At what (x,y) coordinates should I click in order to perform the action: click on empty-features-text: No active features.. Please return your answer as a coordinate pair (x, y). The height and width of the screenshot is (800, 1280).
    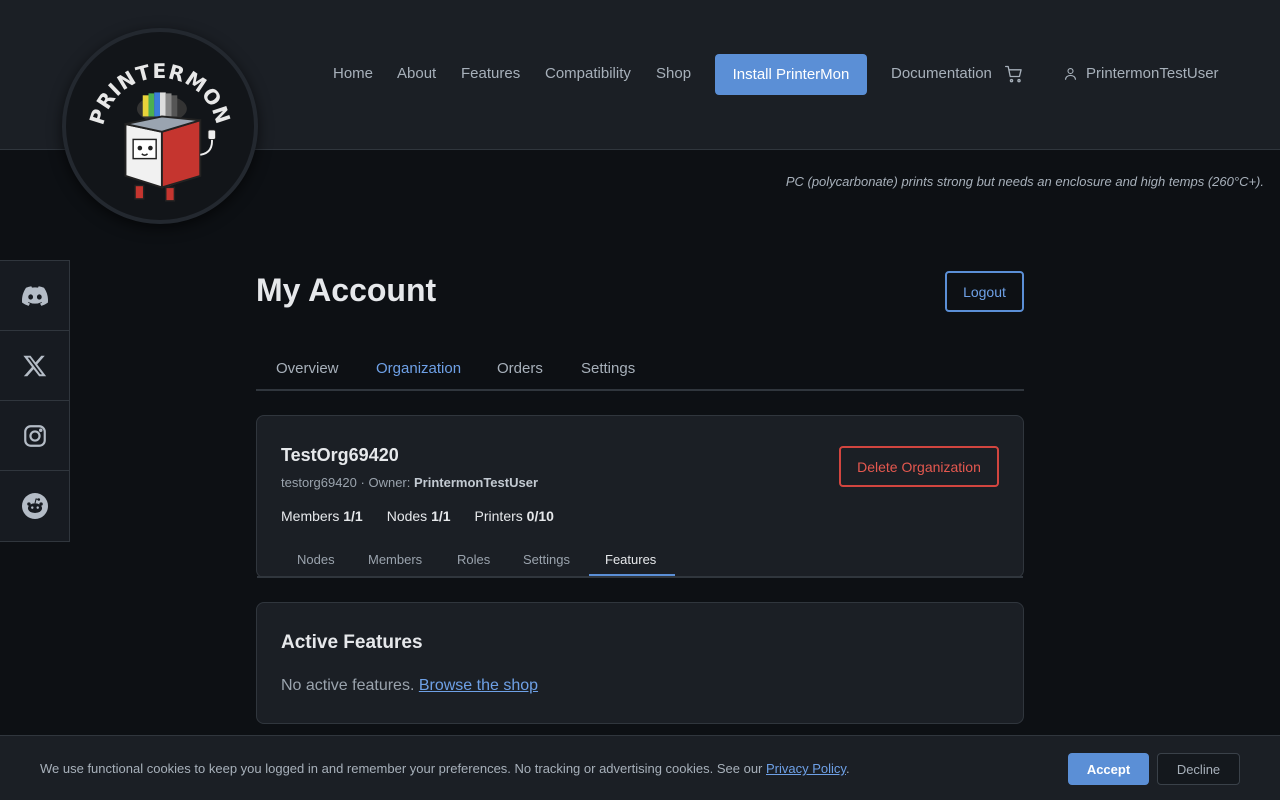
    Looking at the image, I should click on (350, 685).